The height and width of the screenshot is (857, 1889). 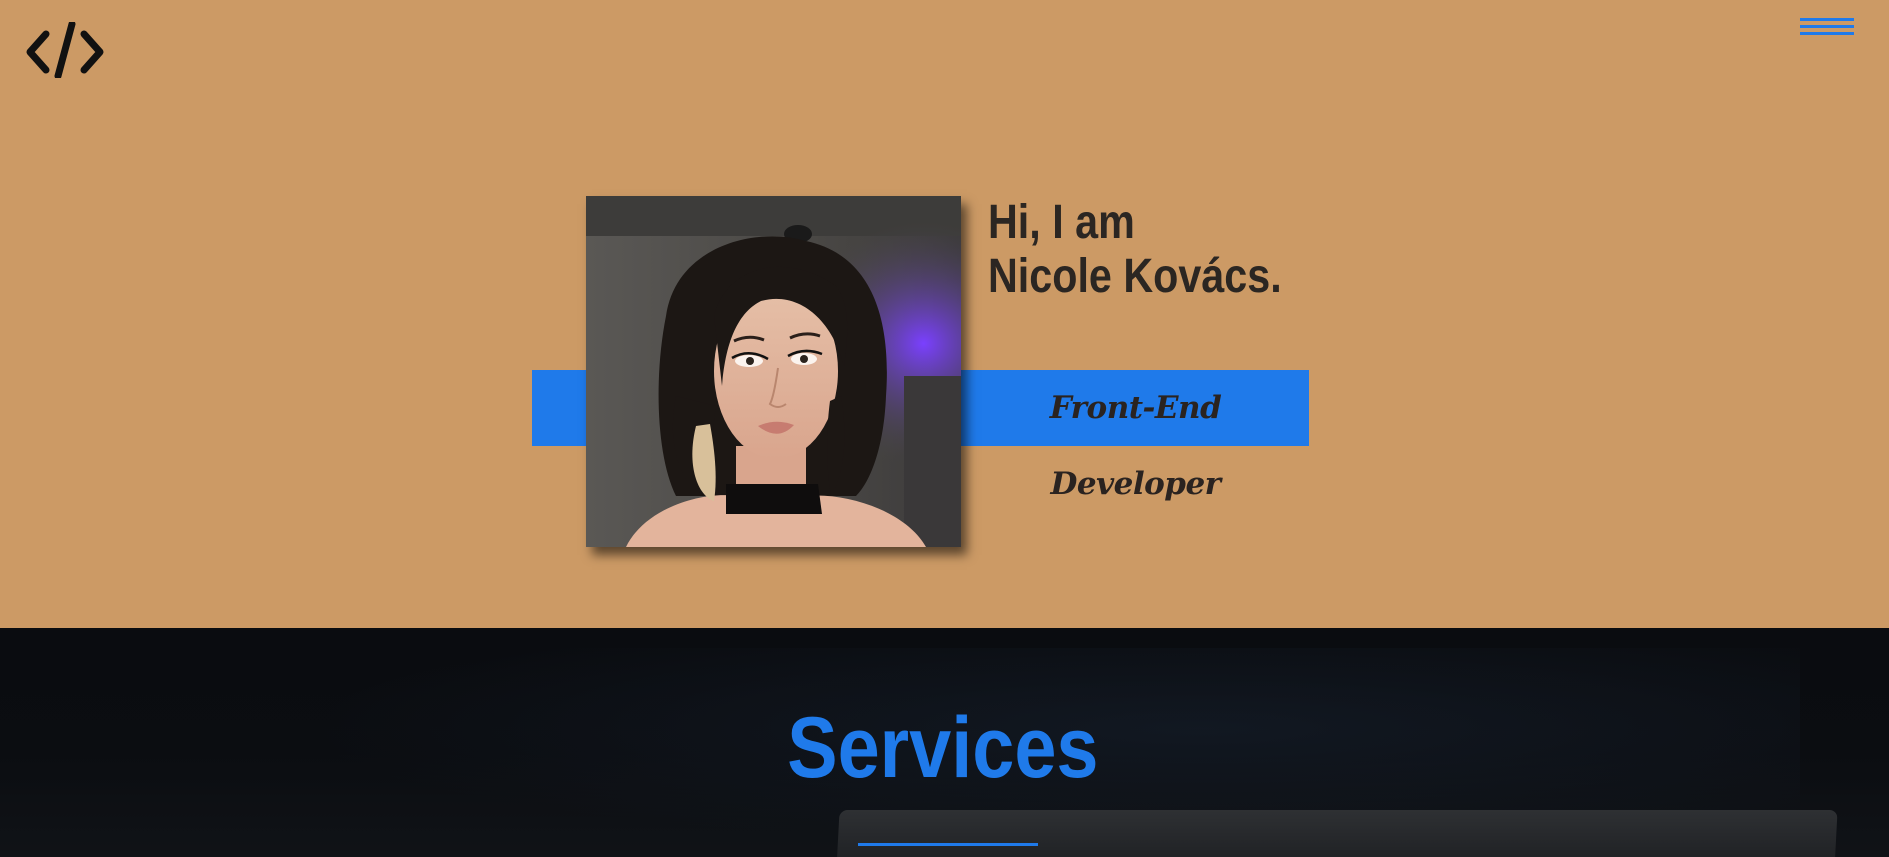 I want to click on greeting-line-1: Hi, I am, so click(x=1061, y=222).